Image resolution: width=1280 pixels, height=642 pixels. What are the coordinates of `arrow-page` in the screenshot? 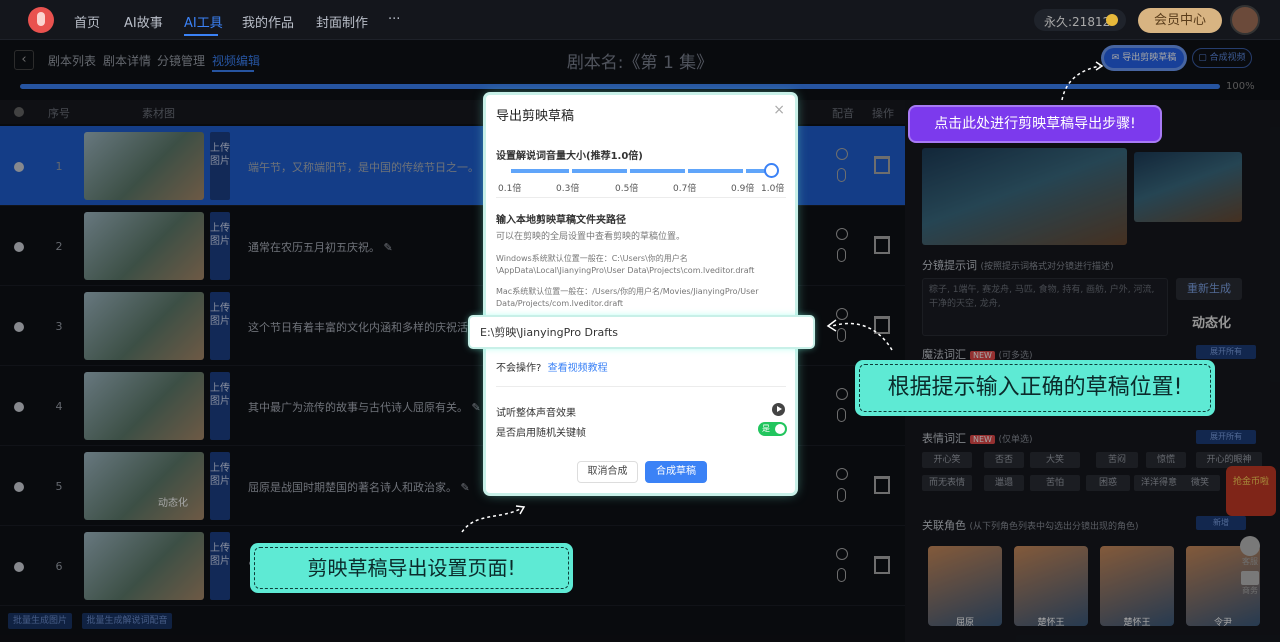 It's located at (492, 520).